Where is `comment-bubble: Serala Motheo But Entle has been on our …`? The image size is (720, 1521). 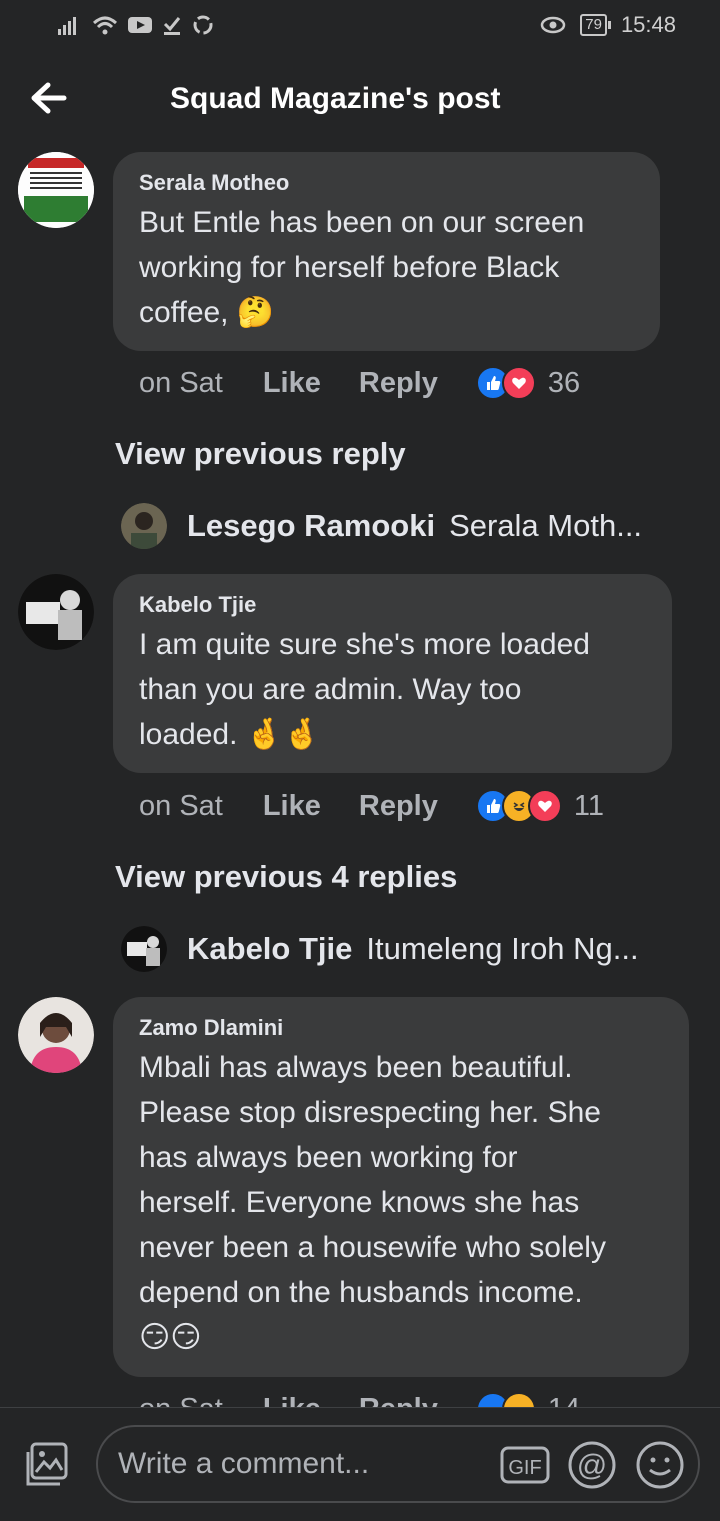 comment-bubble: Serala Motheo But Entle has been on our … is located at coordinates (386, 251).